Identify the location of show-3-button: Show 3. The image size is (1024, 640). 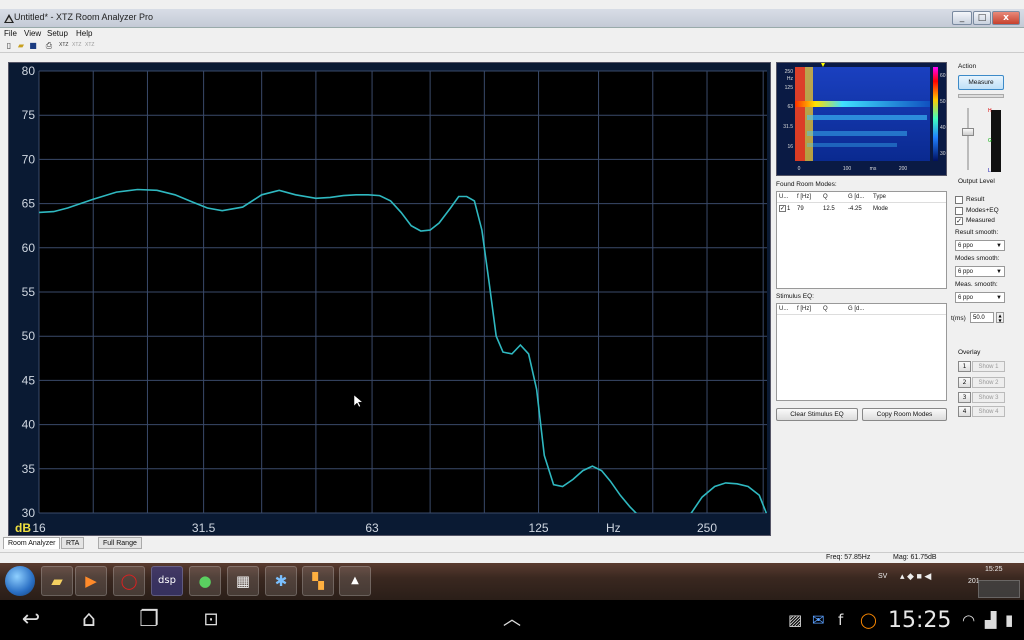
(988, 397).